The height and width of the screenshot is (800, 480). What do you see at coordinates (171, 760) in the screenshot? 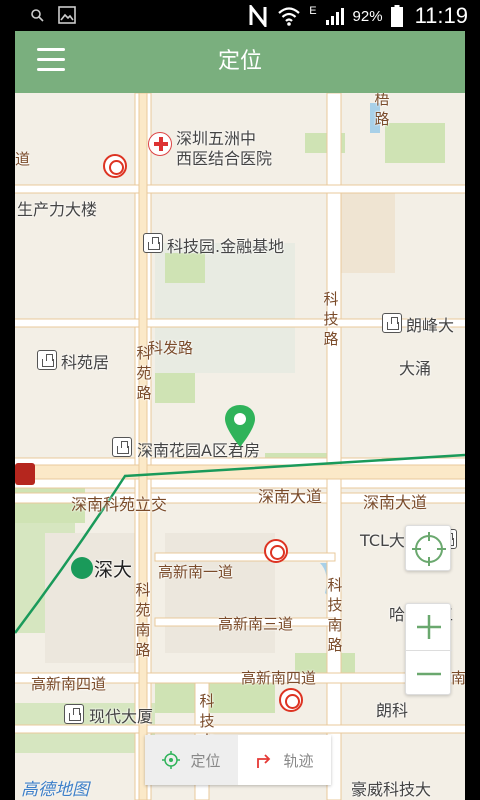
I see `locate-icon` at bounding box center [171, 760].